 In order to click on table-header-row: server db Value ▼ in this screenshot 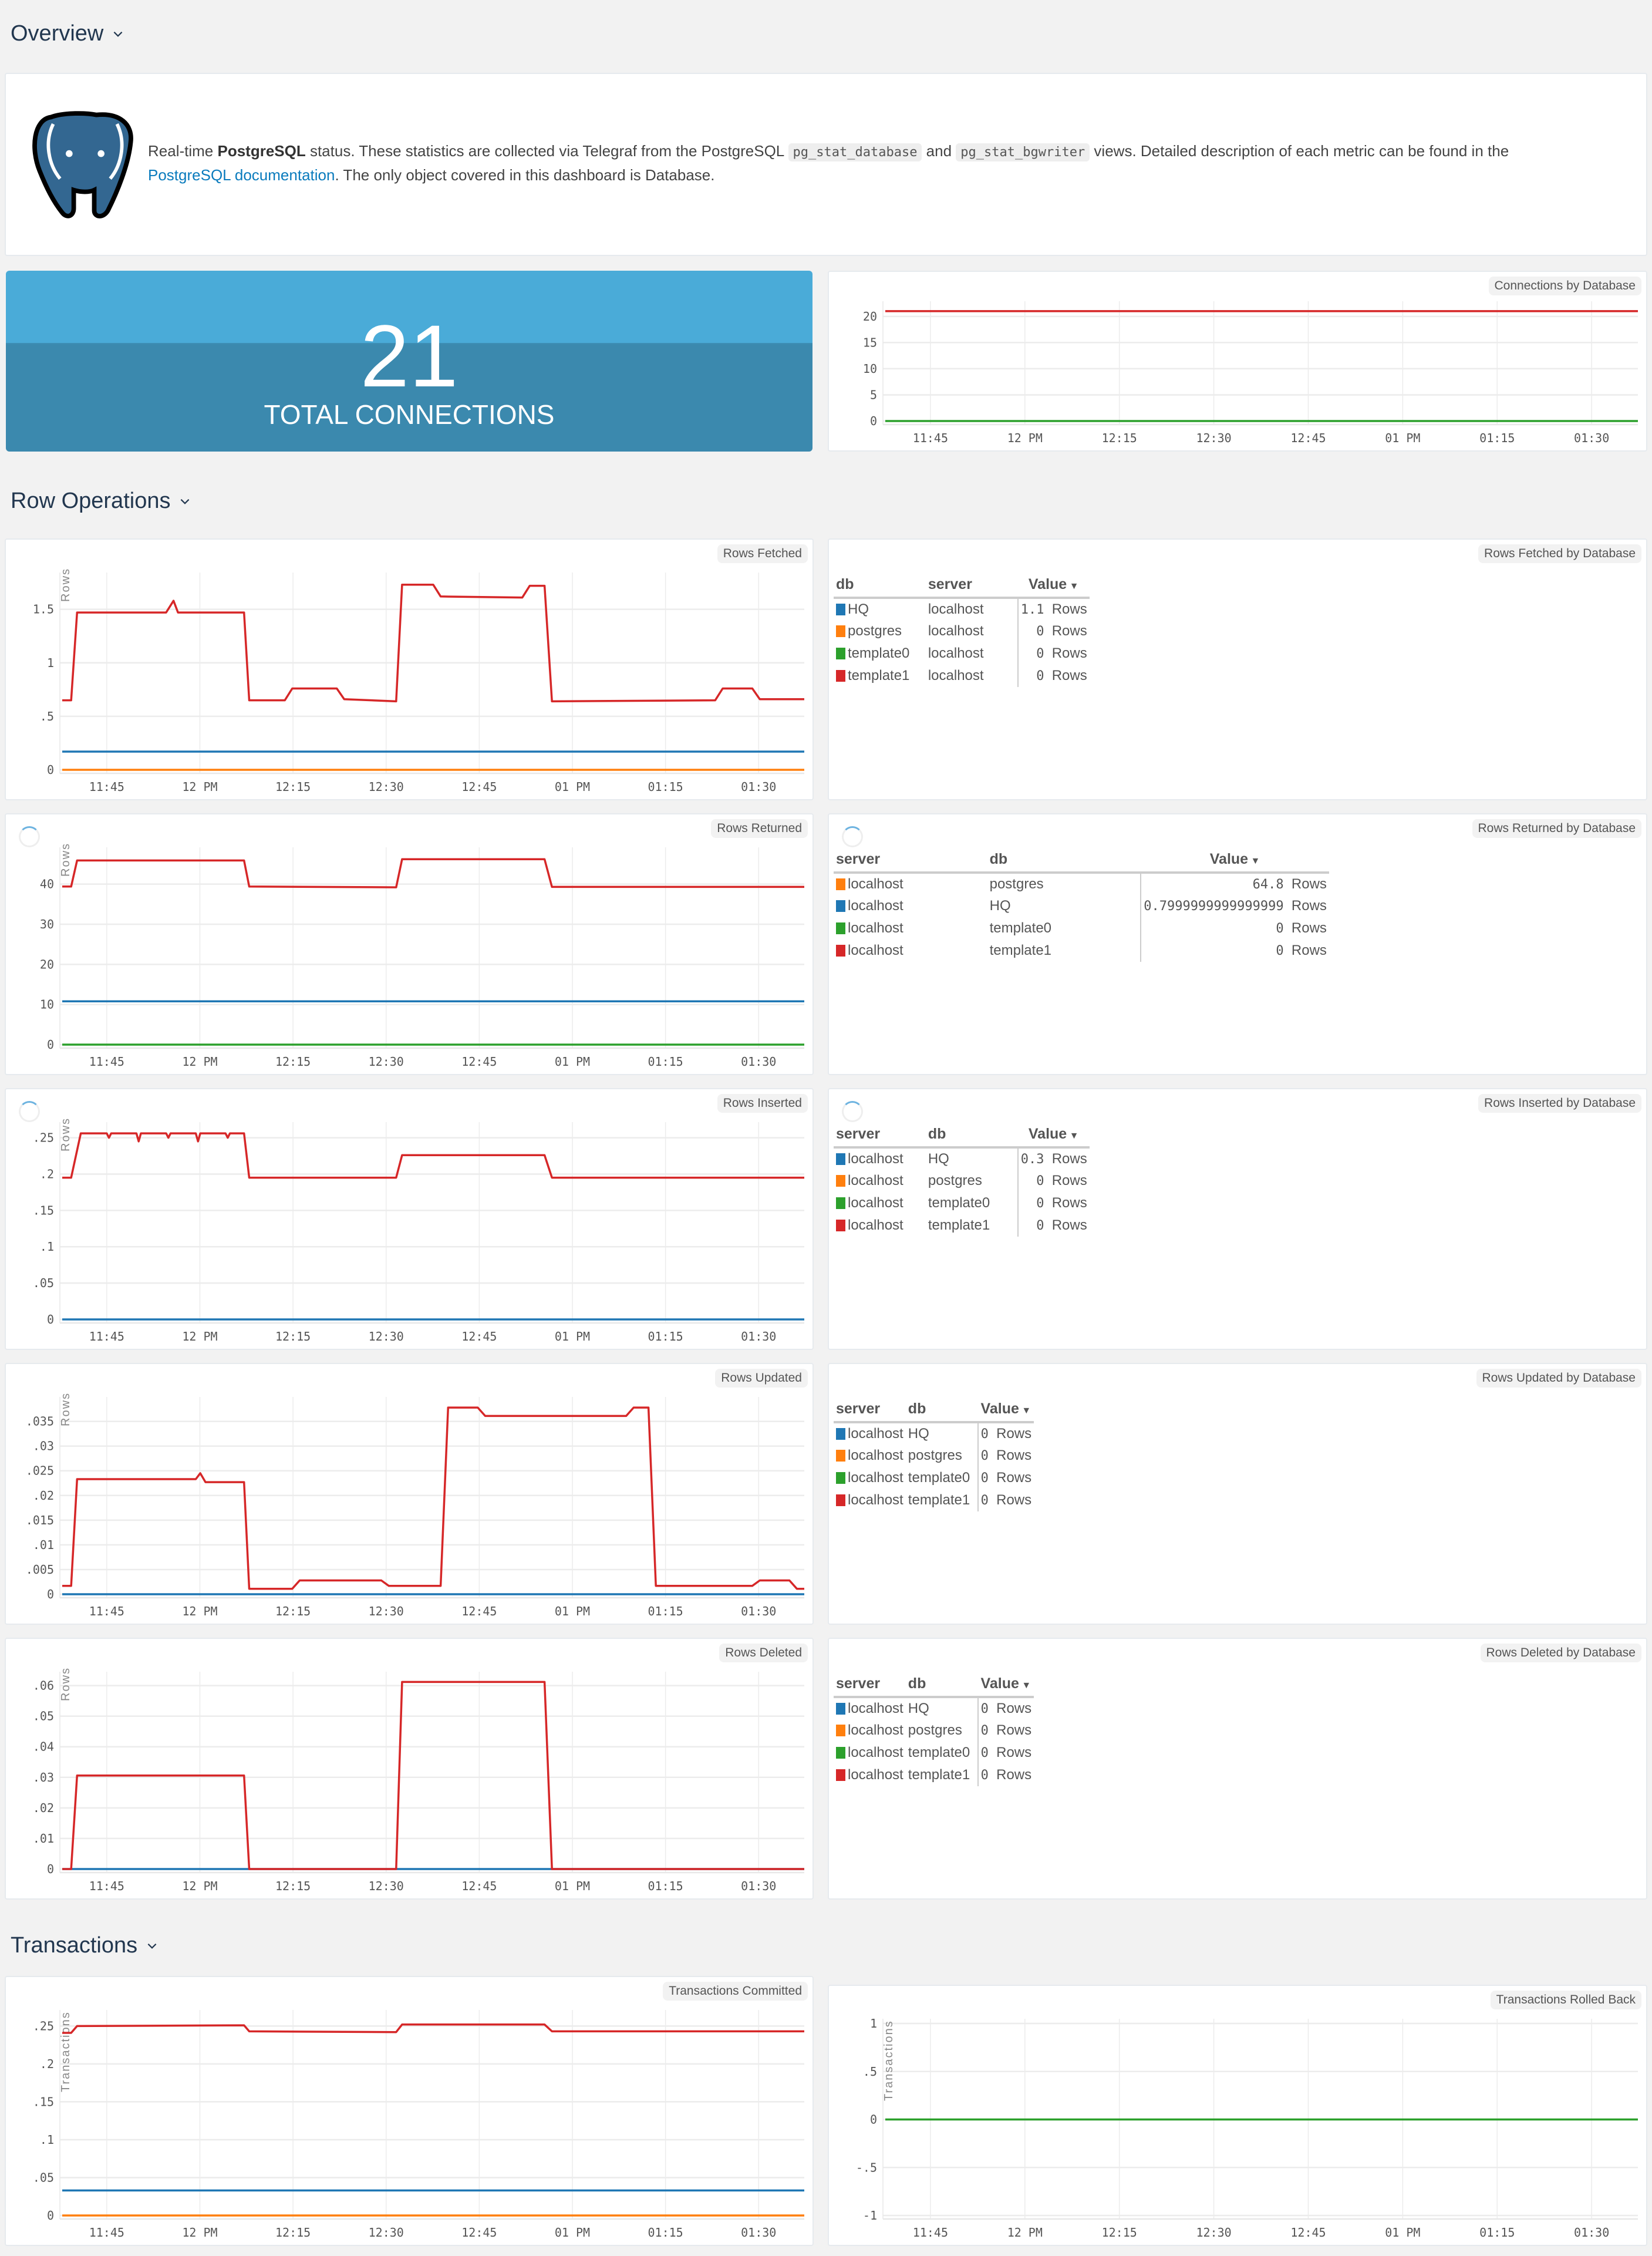, I will do `click(1081, 860)`.